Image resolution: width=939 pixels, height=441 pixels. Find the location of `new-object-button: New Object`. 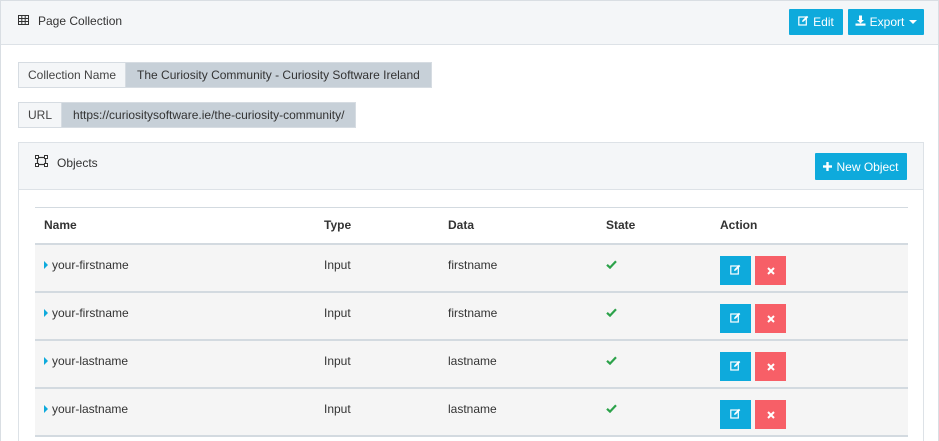

new-object-button: New Object is located at coordinates (861, 166).